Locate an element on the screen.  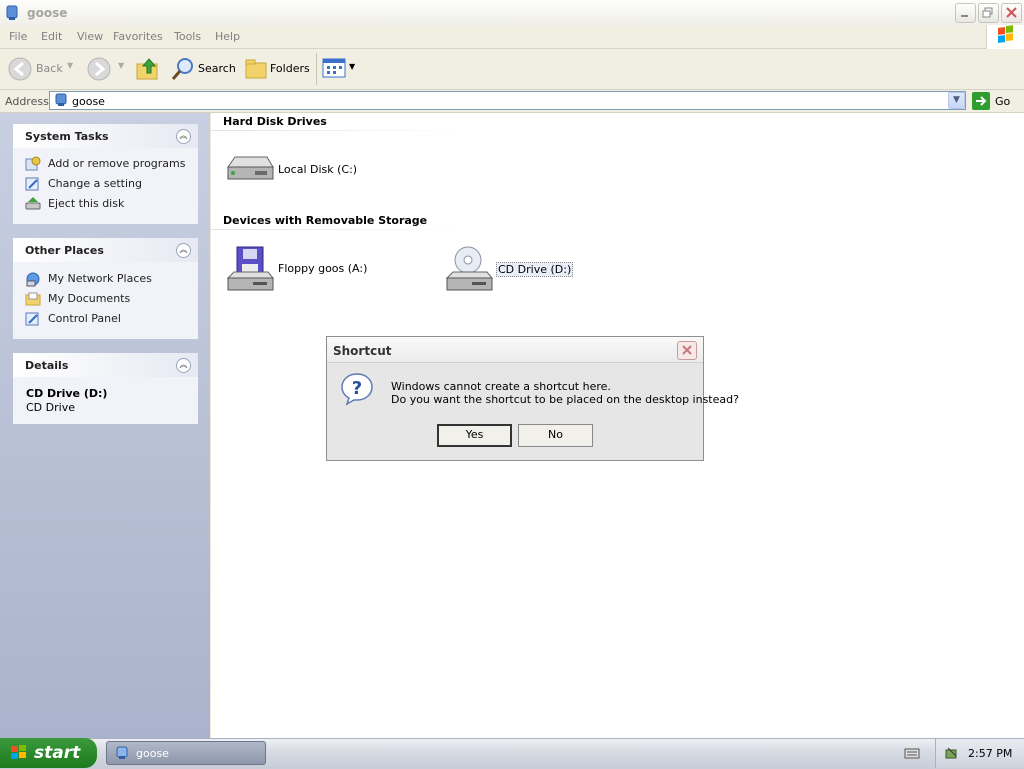
go-arrow-icon is located at coordinates (981, 101).